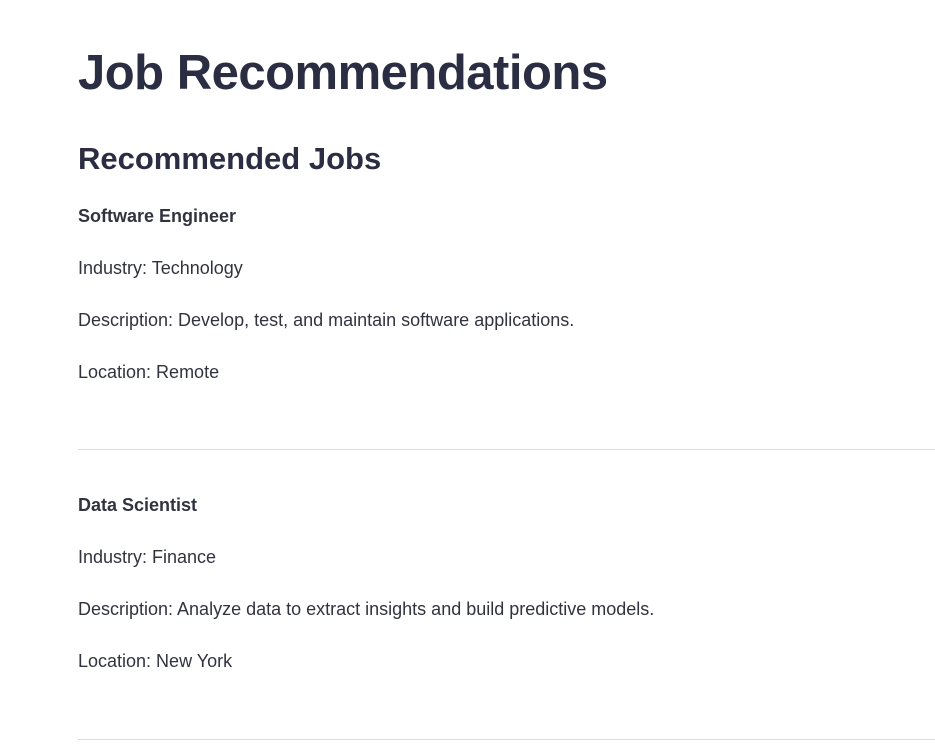 The width and height of the screenshot is (935, 750). Describe the element at coordinates (230, 158) in the screenshot. I see `section-title: Recommended Jobs` at that location.